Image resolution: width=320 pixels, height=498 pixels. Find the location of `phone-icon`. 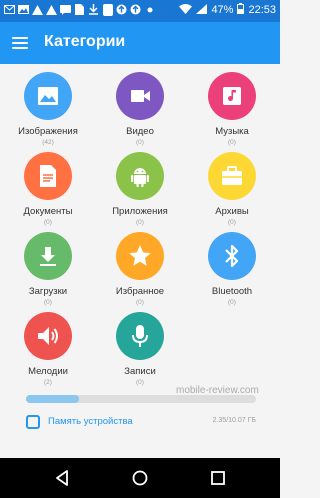

phone-icon is located at coordinates (33, 422).